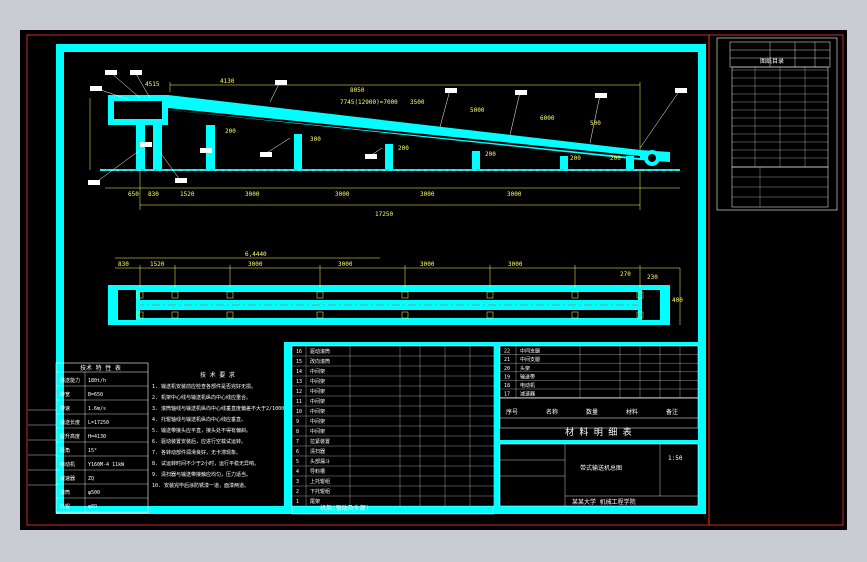  Describe the element at coordinates (297, 492) in the screenshot. I see `mid-row-num: 2` at that location.